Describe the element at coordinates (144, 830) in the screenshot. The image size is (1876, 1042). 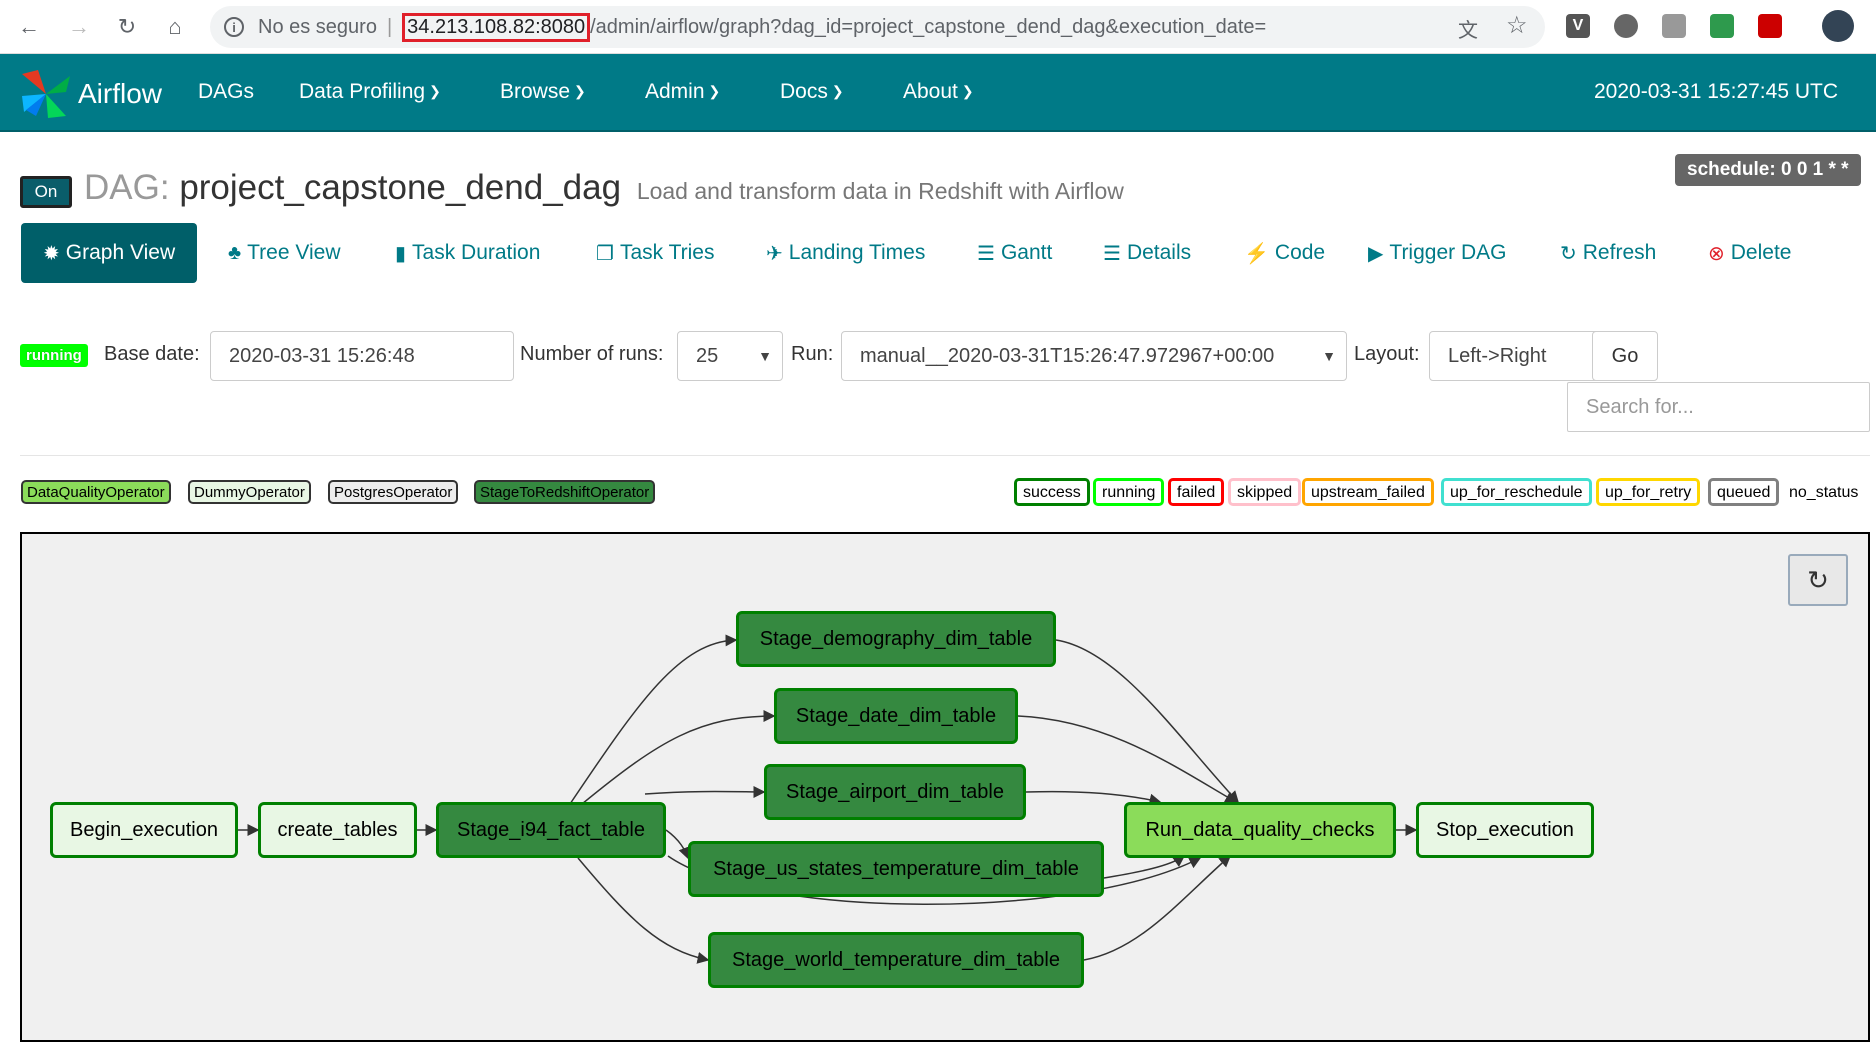
I see `task-node-begin-execution: Begin_execution` at that location.